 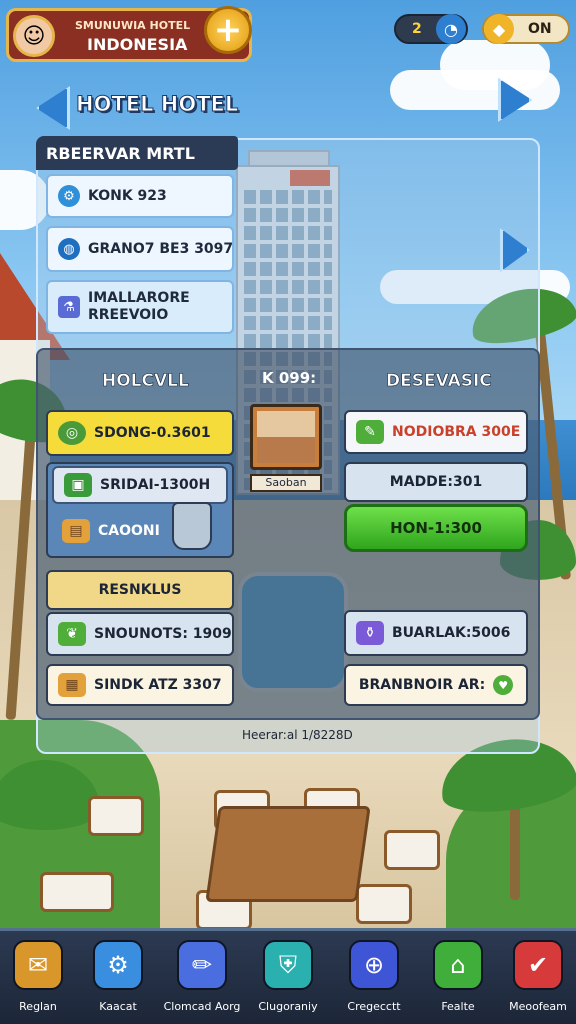 I want to click on bottle-icon: ⚱, so click(x=370, y=633).